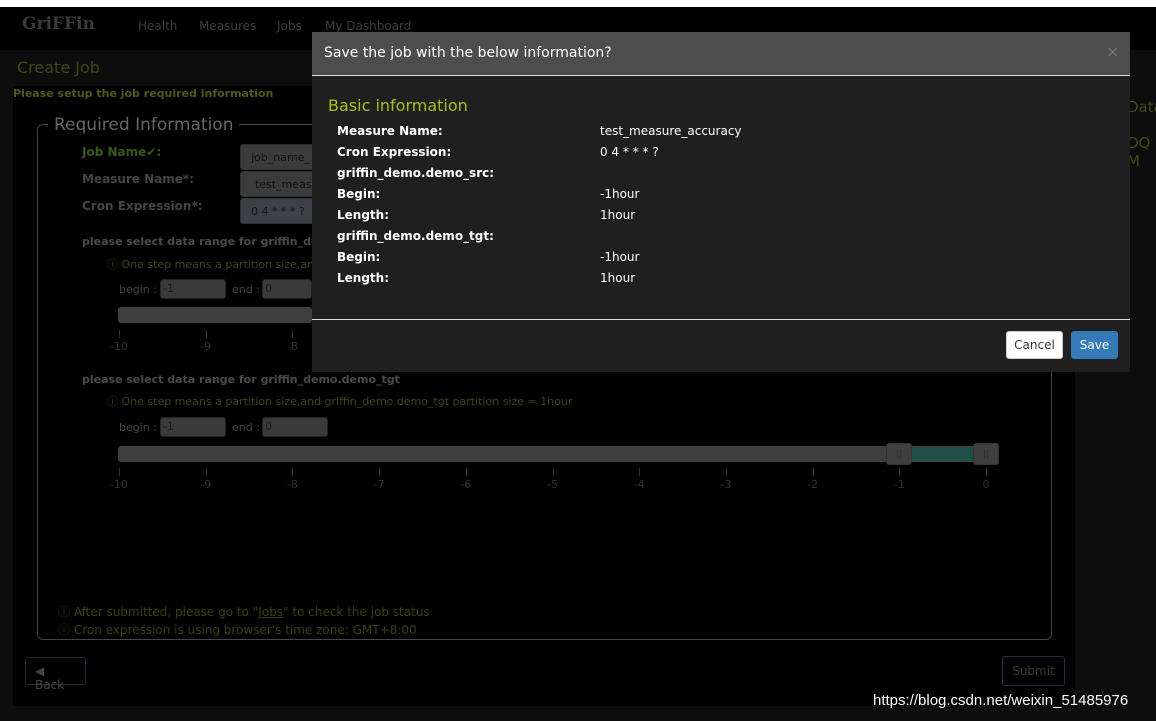  I want to click on src-hint-text: One step means a partition size,an, so click(218, 264).